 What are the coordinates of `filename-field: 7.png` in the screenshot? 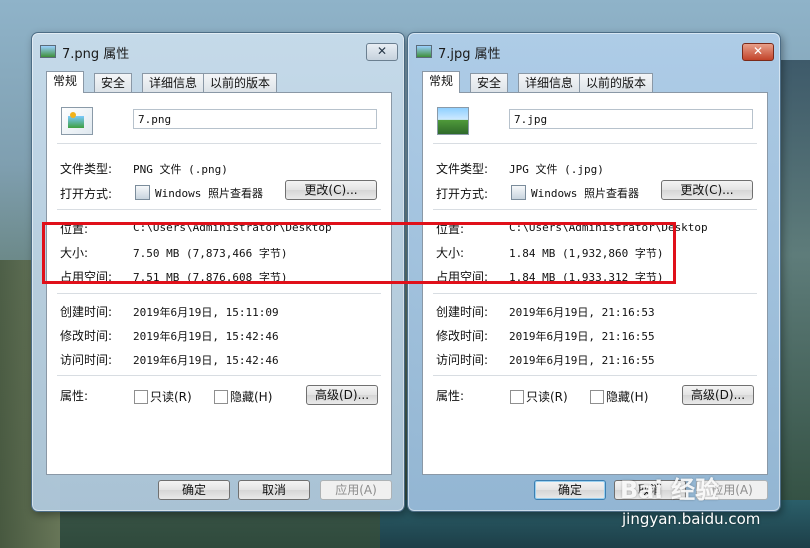 It's located at (255, 119).